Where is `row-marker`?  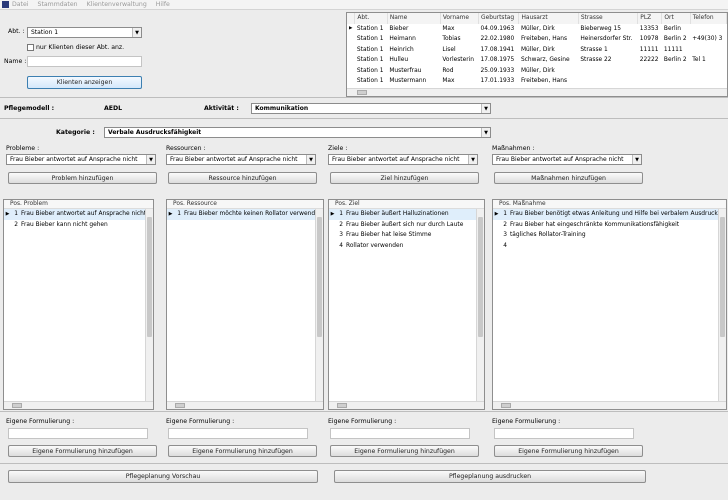 row-marker is located at coordinates (351, 60).